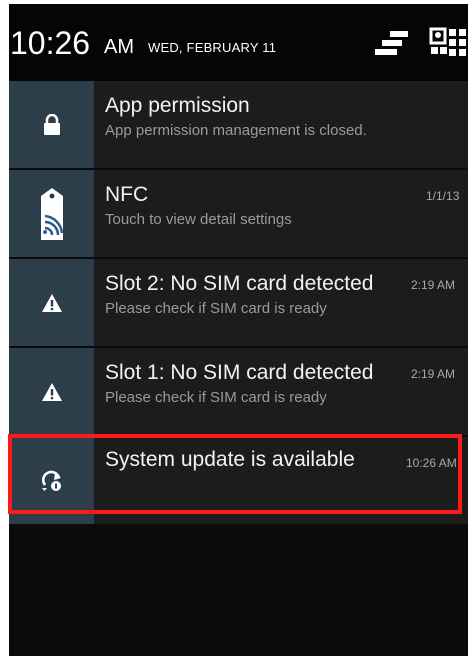  I want to click on notification-system-update: System update is available 10:26 AM, so click(238, 480).